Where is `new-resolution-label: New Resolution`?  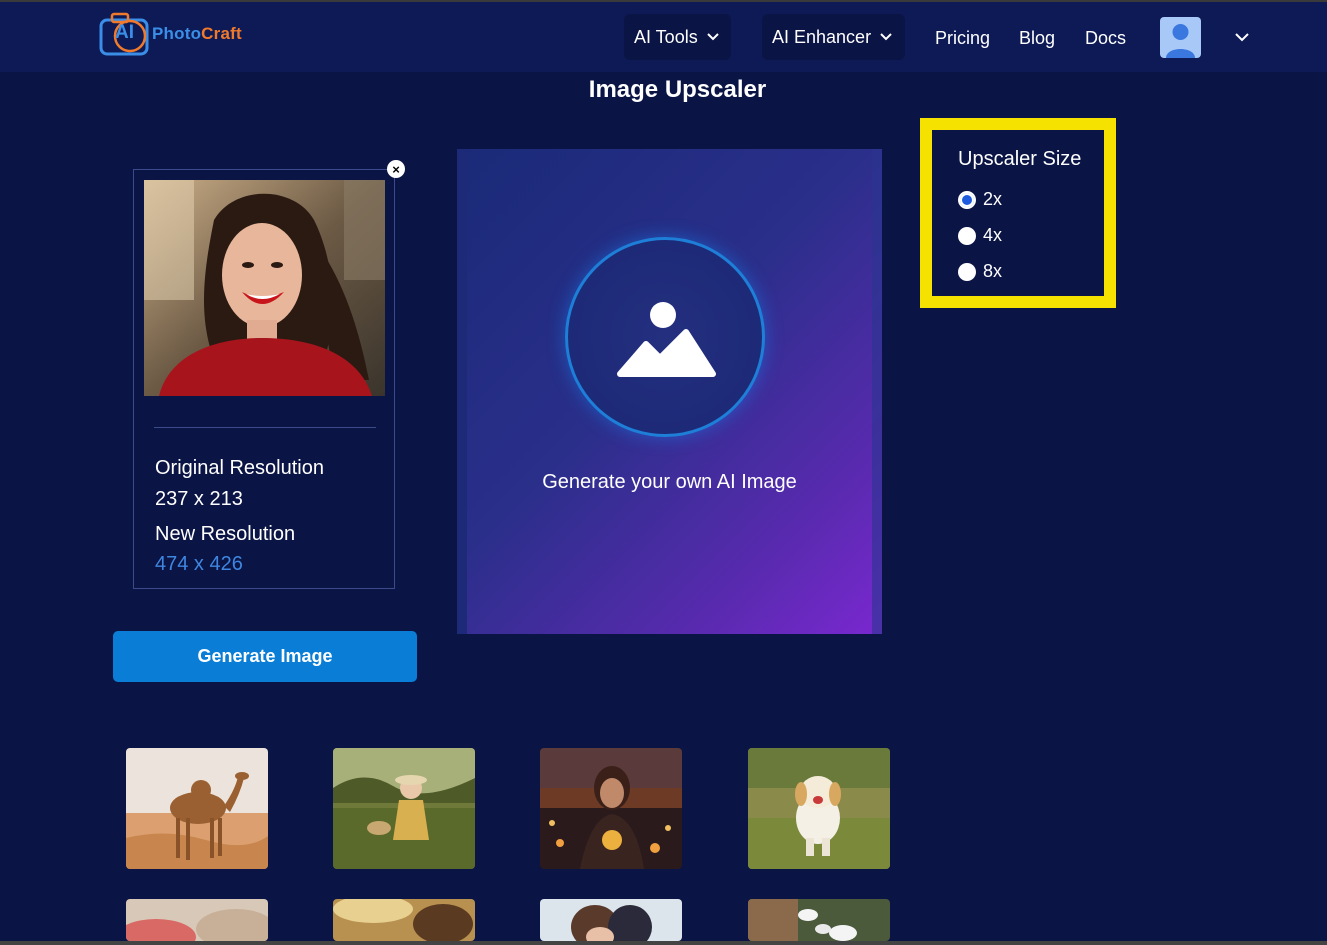
new-resolution-label: New Resolution is located at coordinates (225, 534).